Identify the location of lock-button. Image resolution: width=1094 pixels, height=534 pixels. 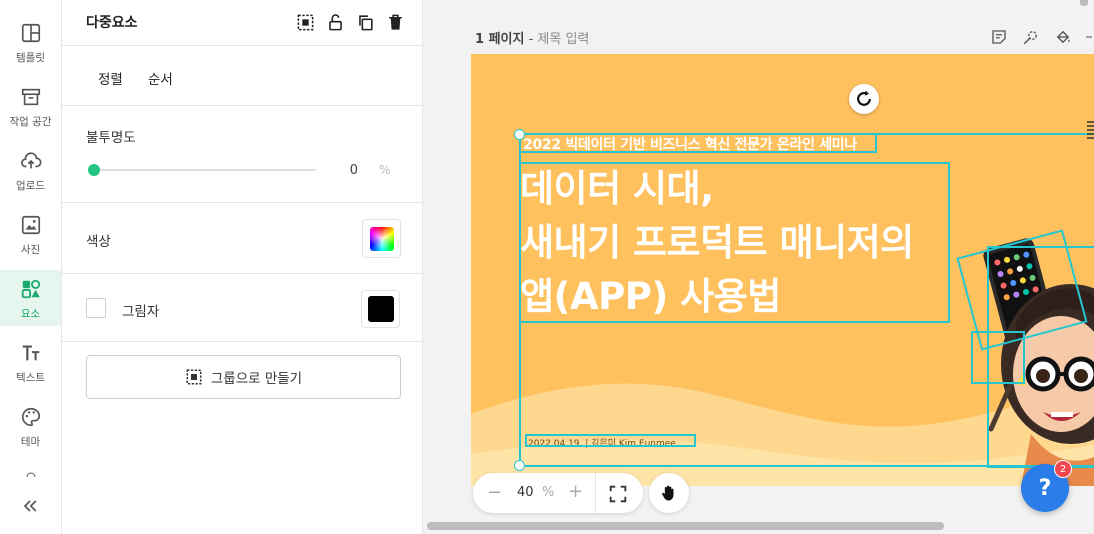
(335, 22).